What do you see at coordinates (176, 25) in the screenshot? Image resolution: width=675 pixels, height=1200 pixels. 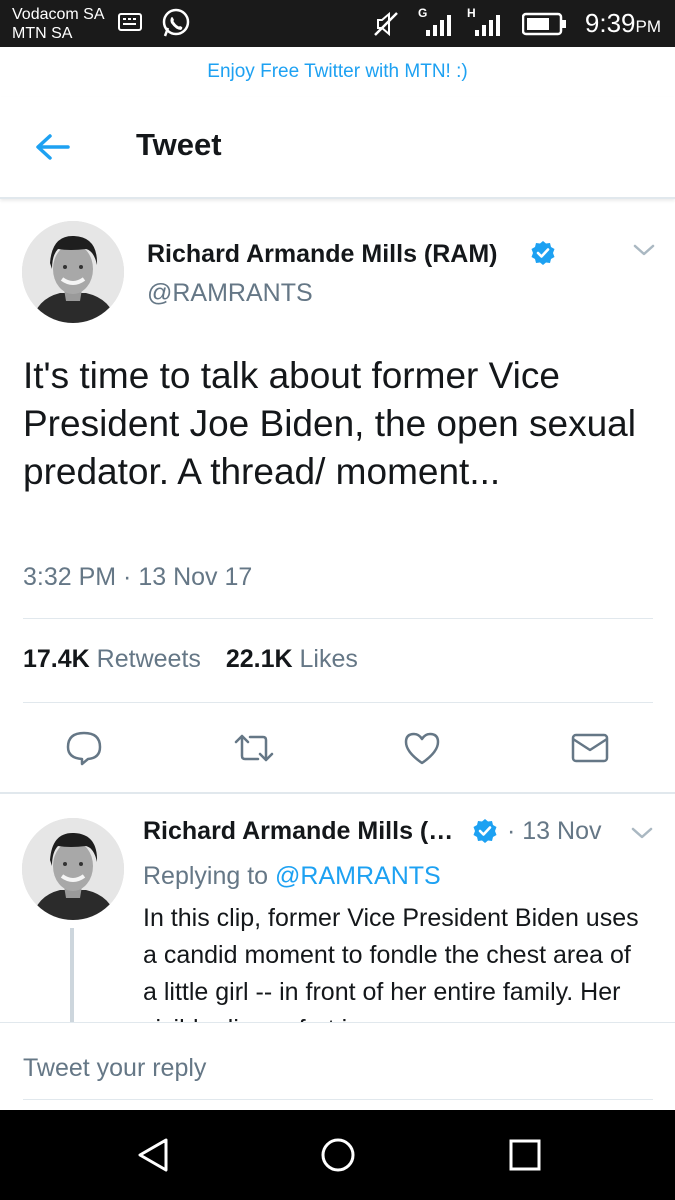 I see `whatsapp-icon` at bounding box center [176, 25].